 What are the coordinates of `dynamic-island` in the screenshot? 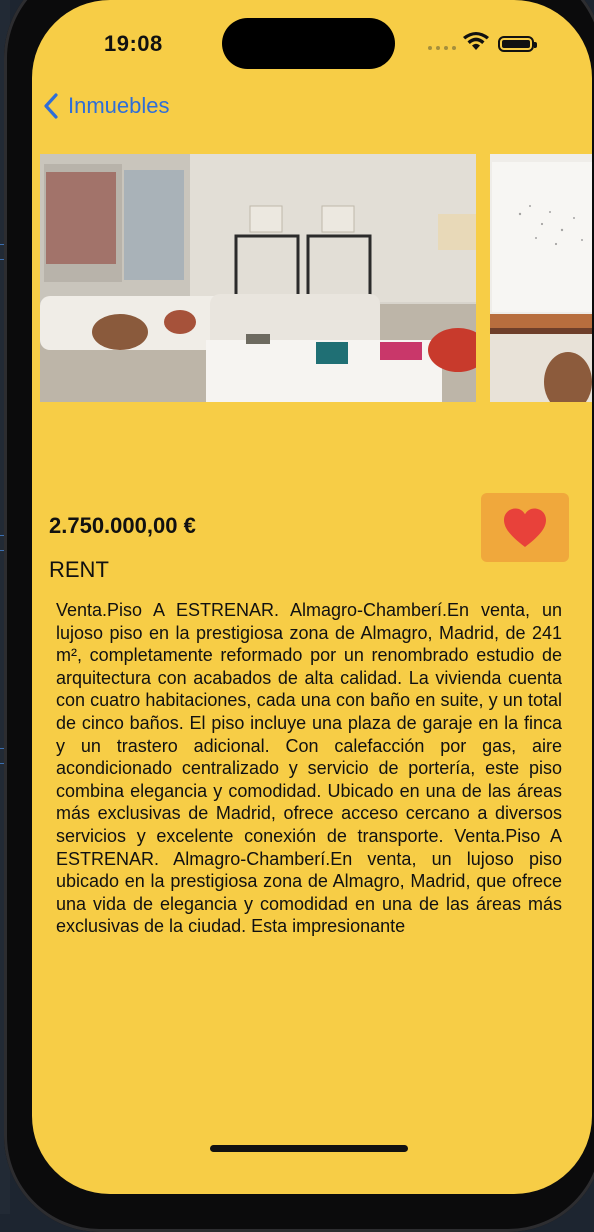 It's located at (308, 43).